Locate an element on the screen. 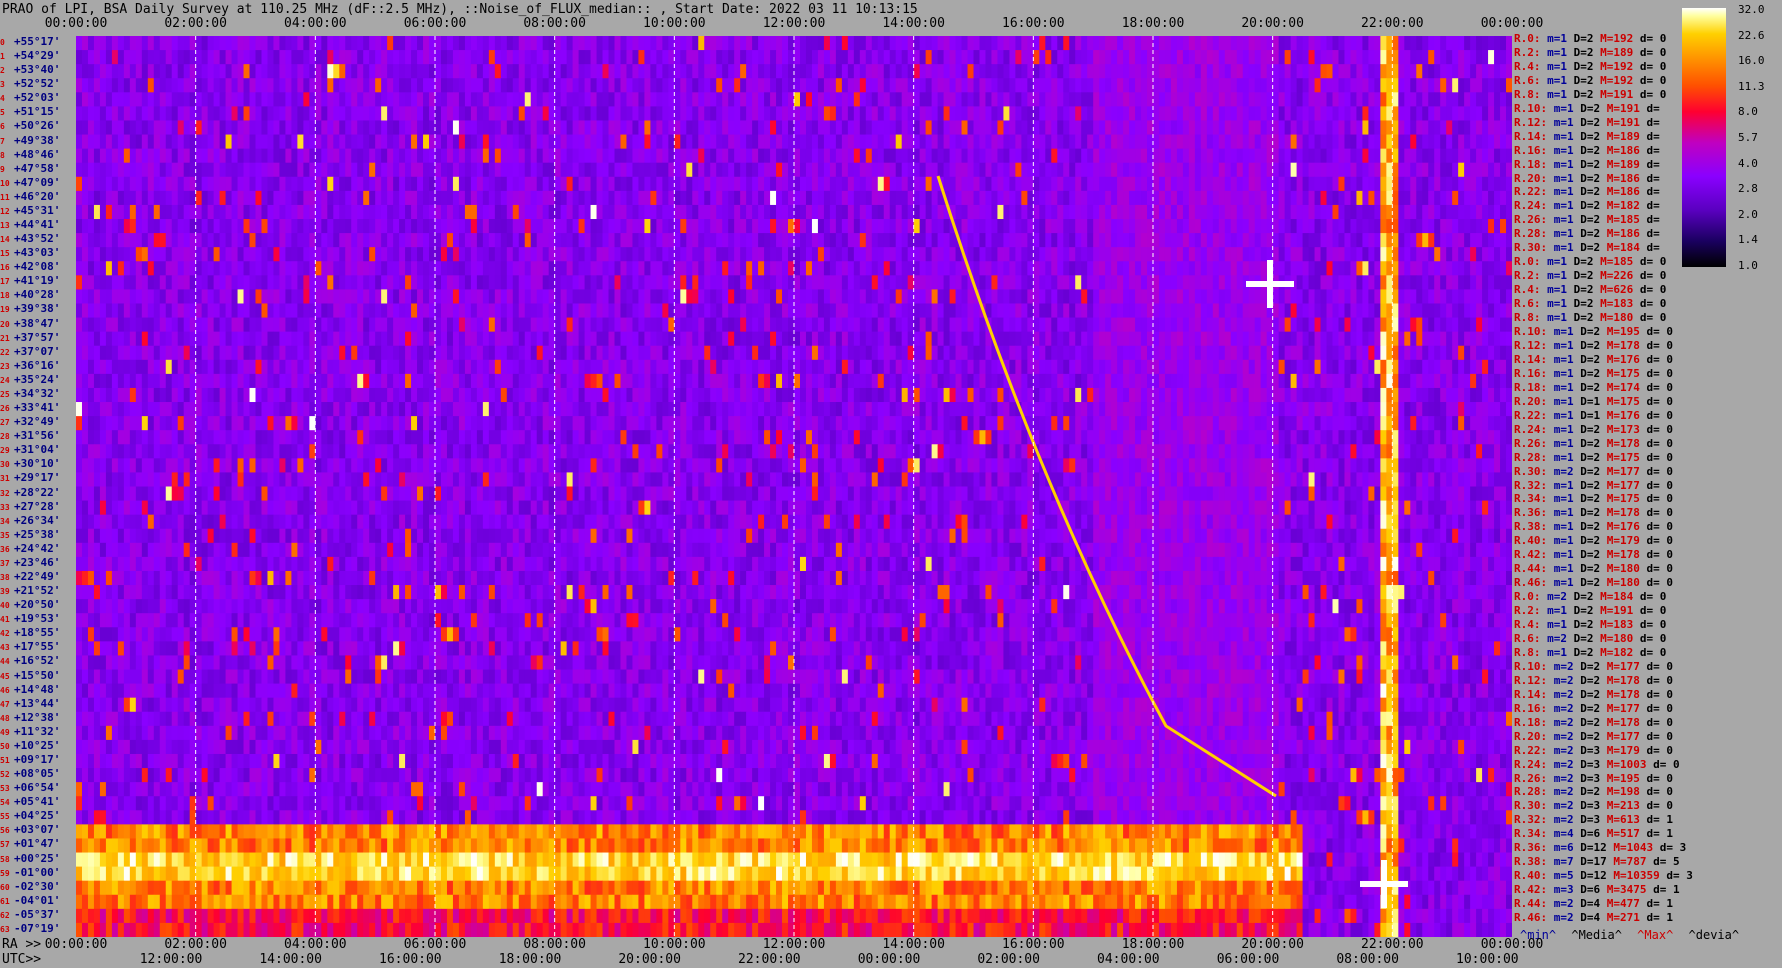  declination-row-label: 62 -05°37' is located at coordinates (30, 914).